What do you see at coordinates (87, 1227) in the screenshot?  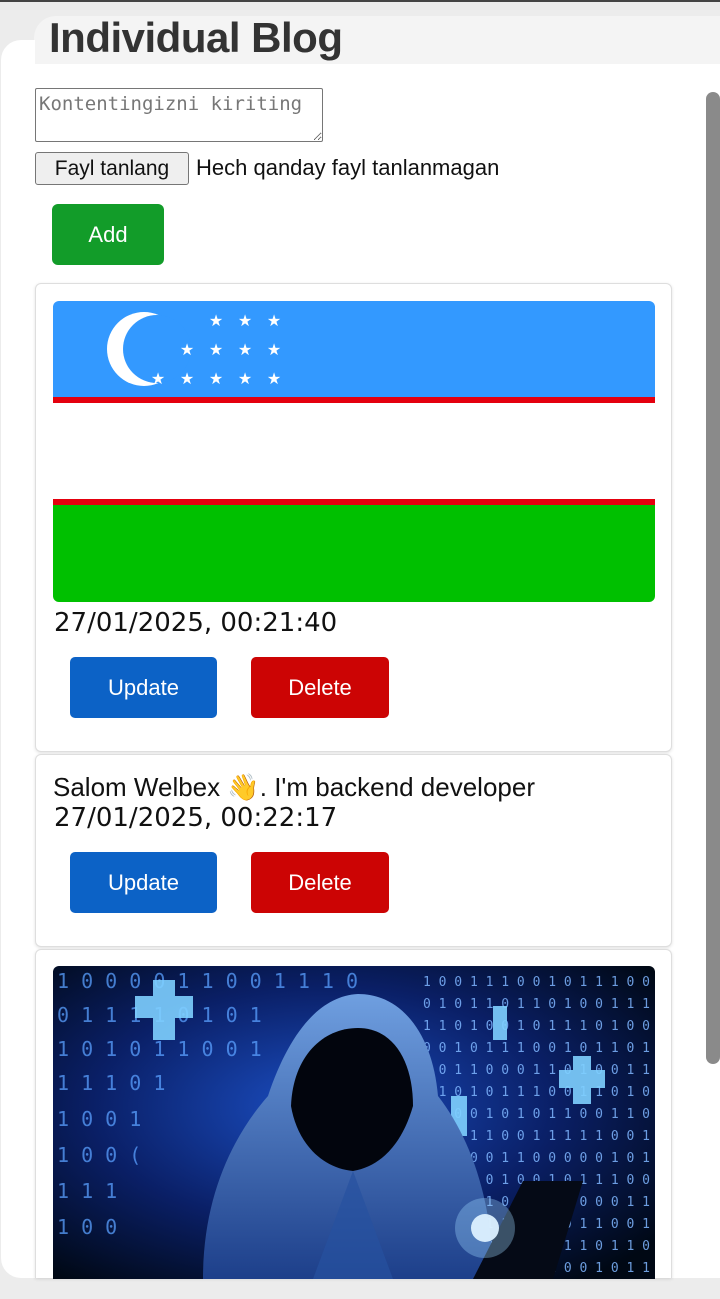 I see `svg-text: 1 0 0` at bounding box center [87, 1227].